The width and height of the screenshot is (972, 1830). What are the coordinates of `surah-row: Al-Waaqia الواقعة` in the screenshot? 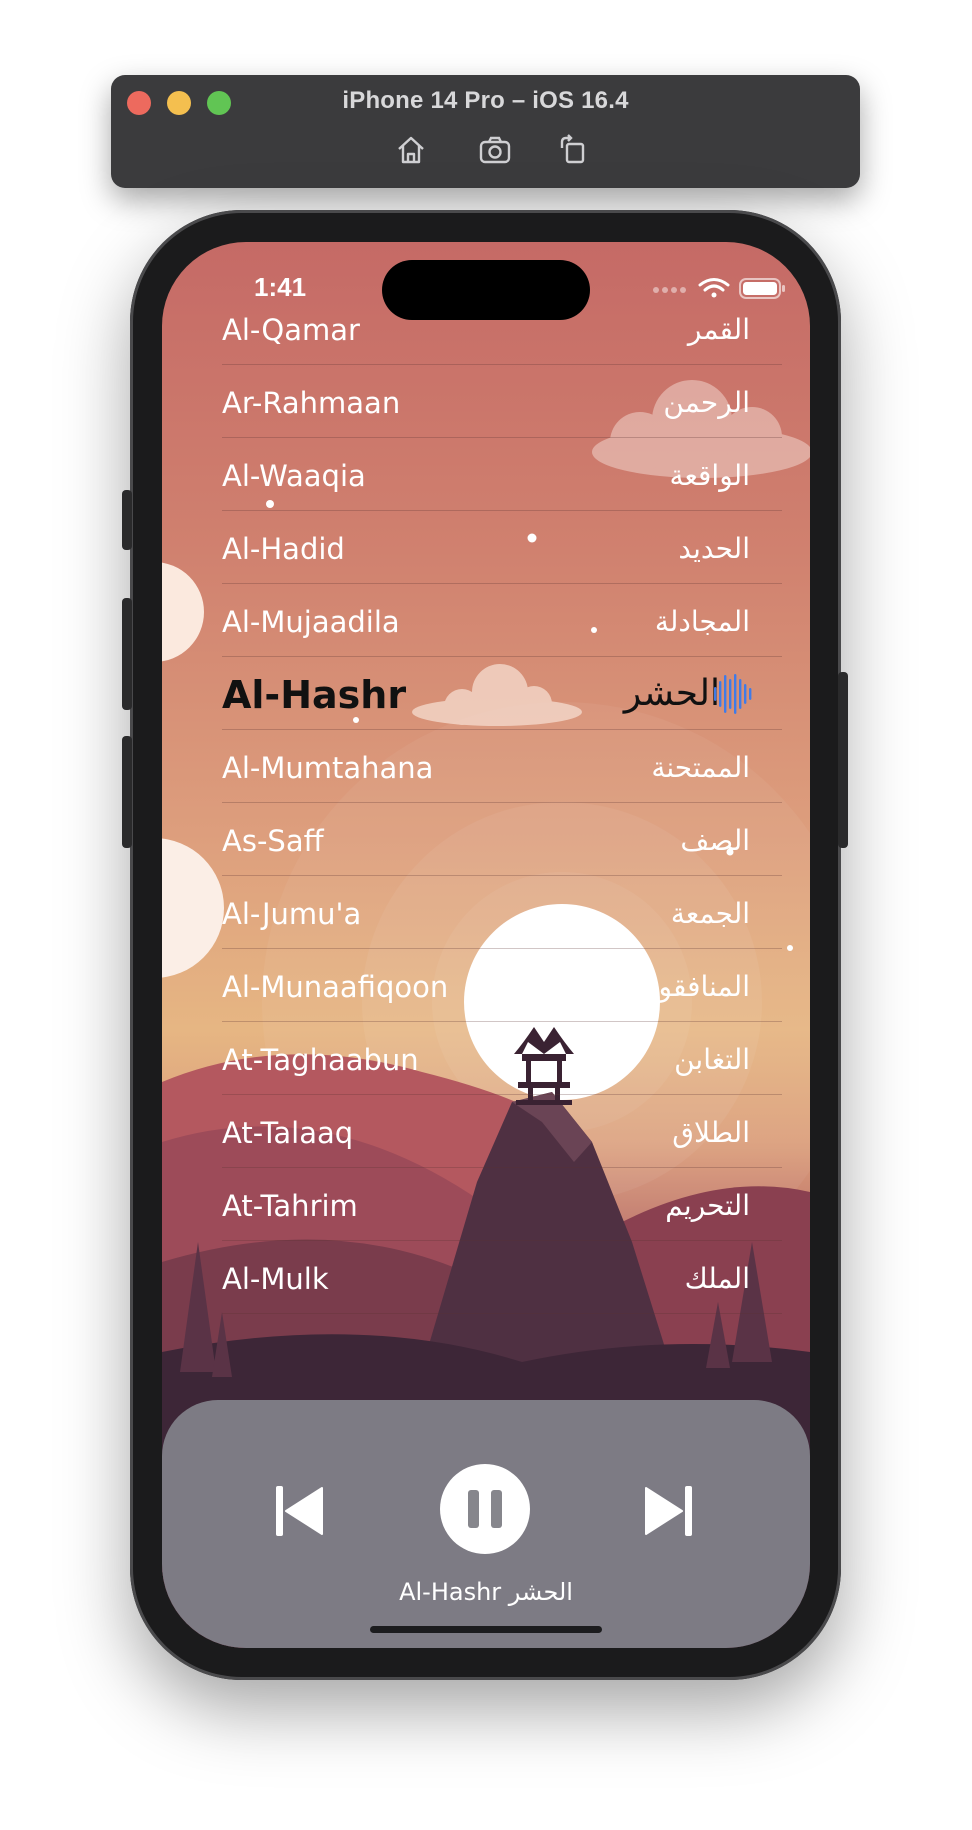 It's located at (502, 474).